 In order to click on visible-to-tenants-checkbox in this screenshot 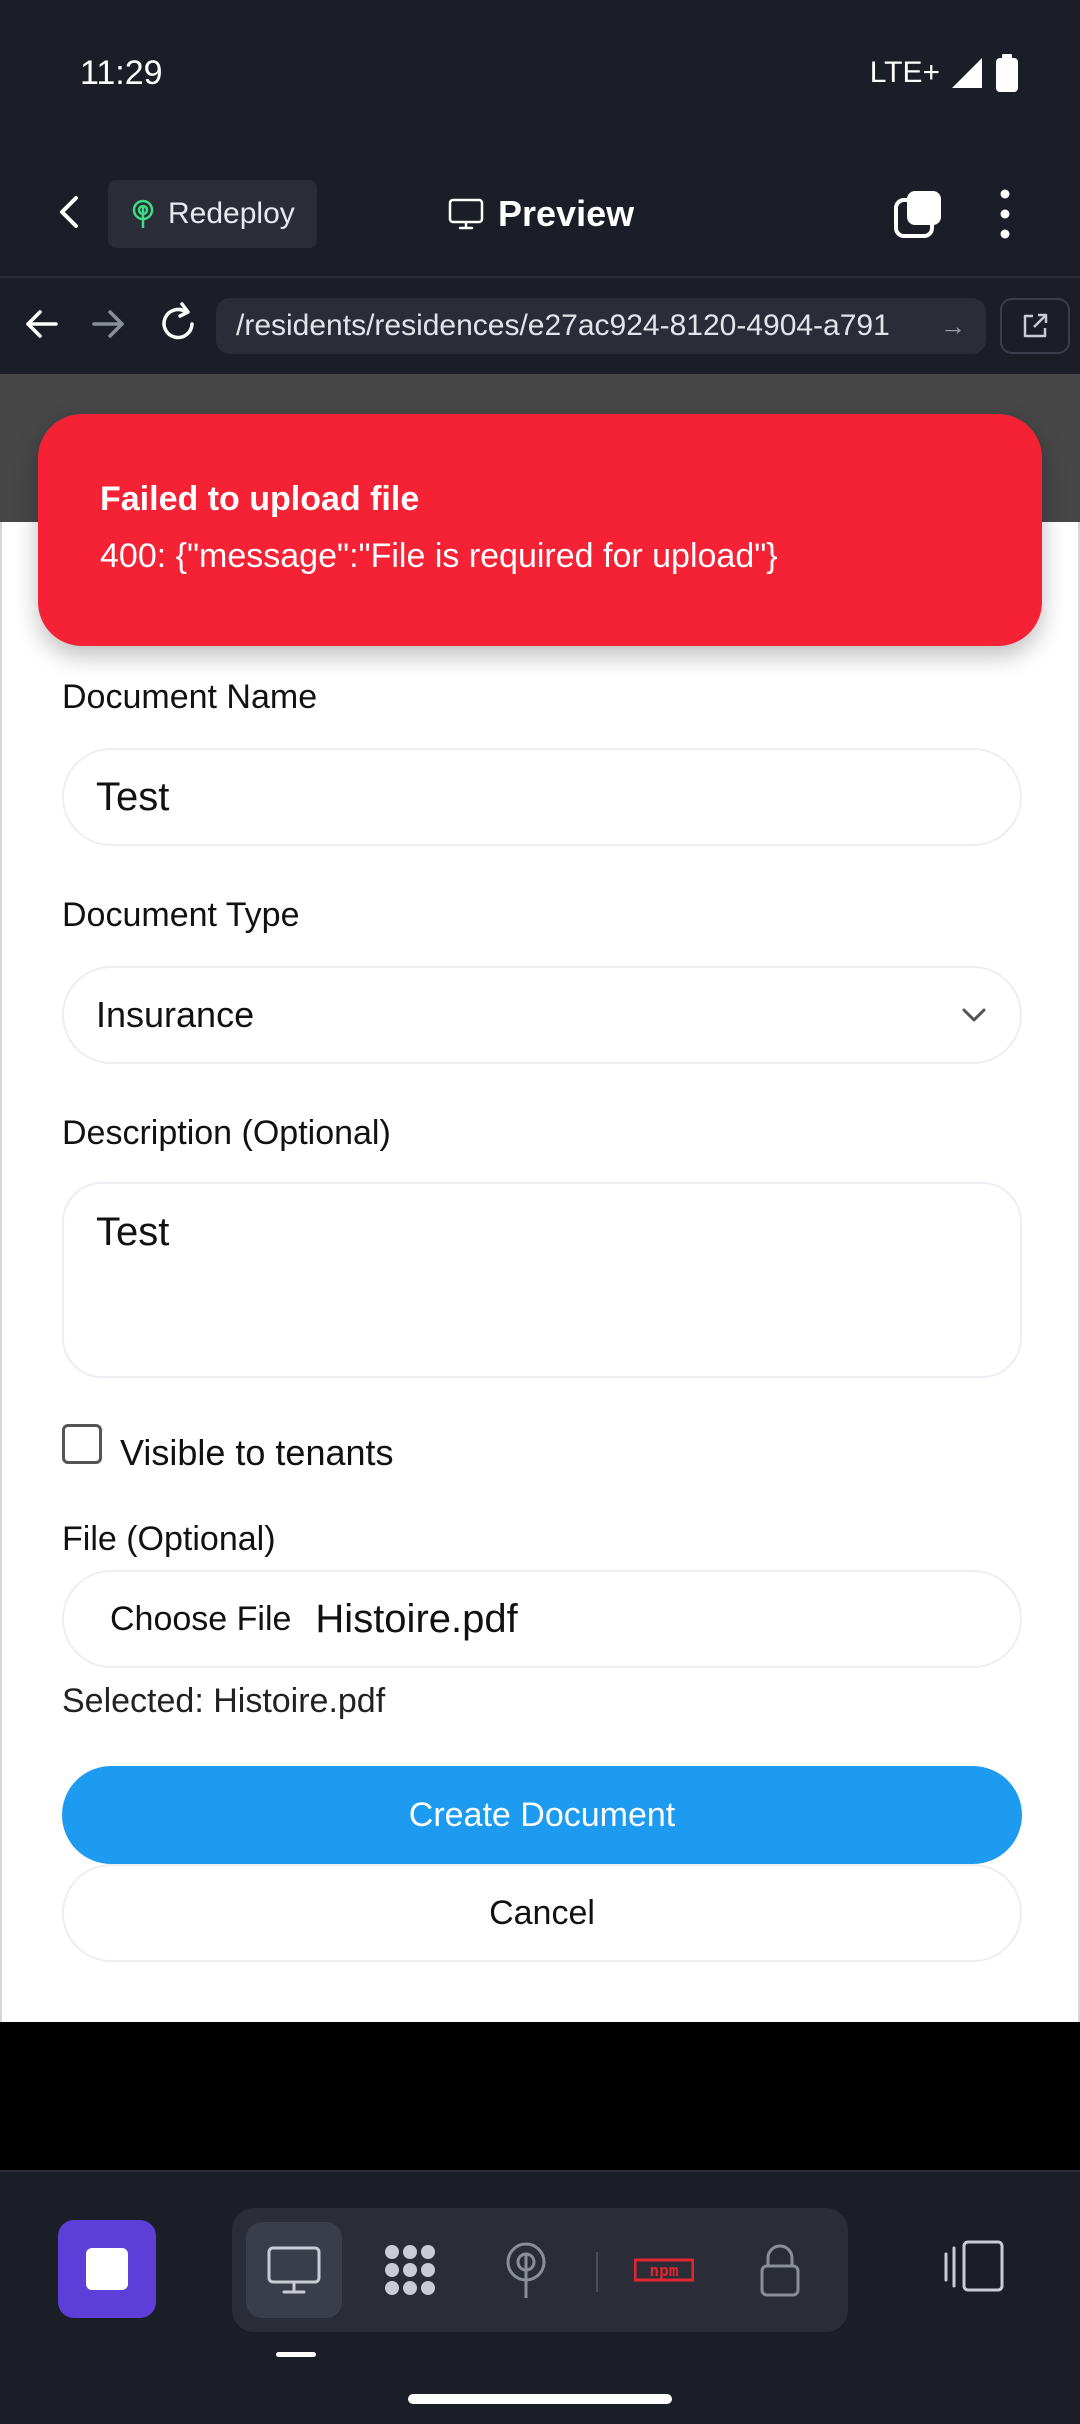, I will do `click(82, 1444)`.